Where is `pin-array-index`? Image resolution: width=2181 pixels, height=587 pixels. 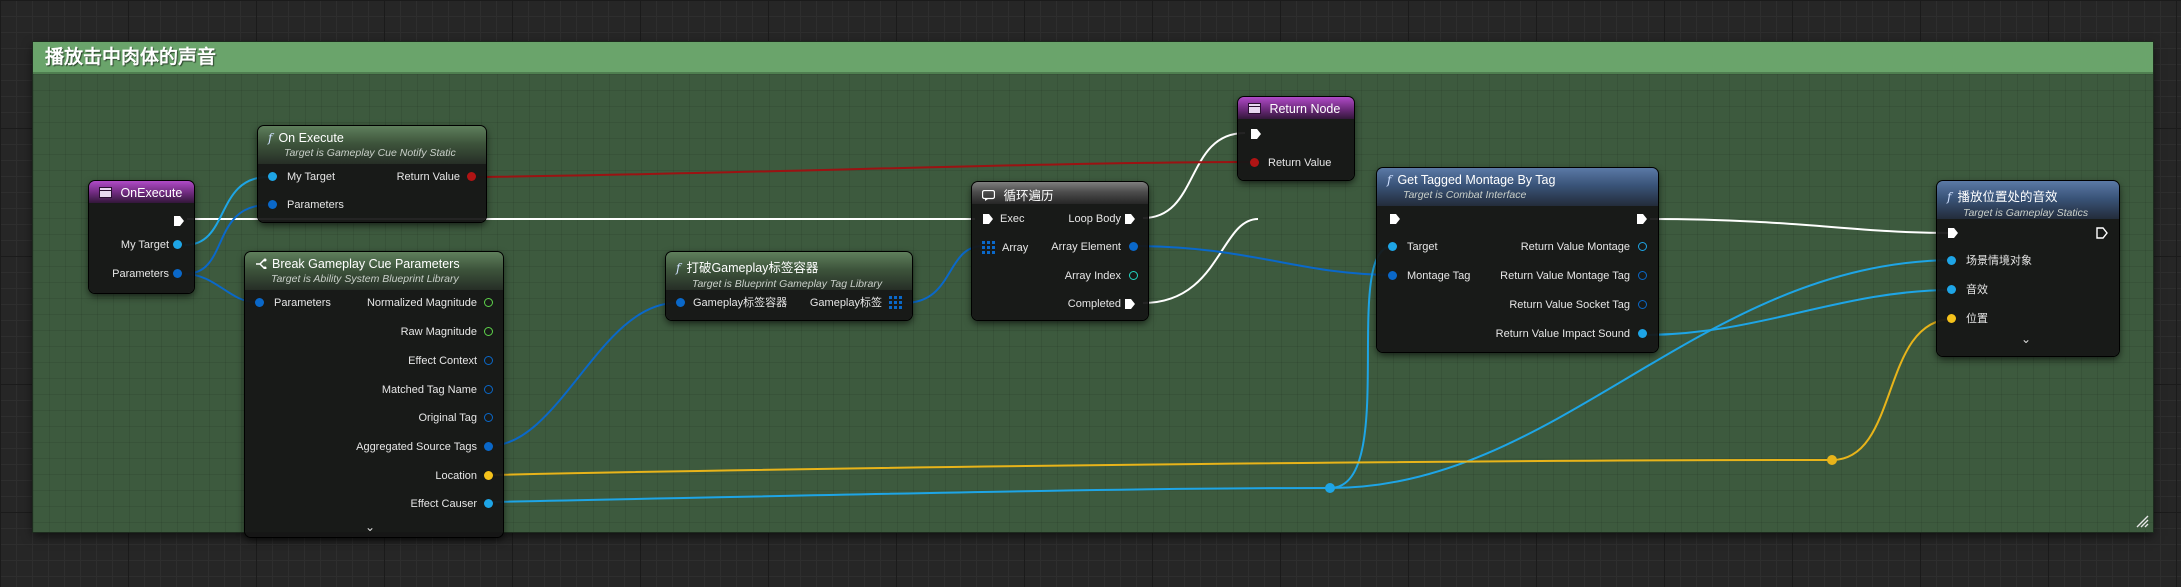 pin-array-index is located at coordinates (1133, 275).